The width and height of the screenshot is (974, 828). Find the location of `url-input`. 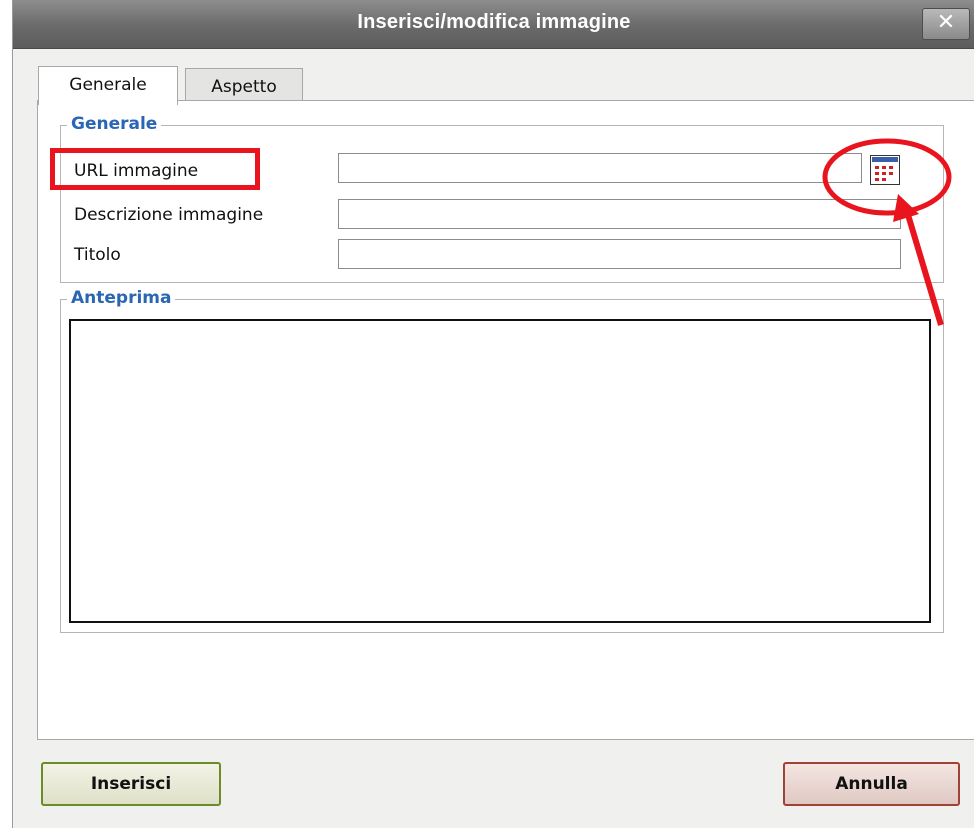

url-input is located at coordinates (600, 168).